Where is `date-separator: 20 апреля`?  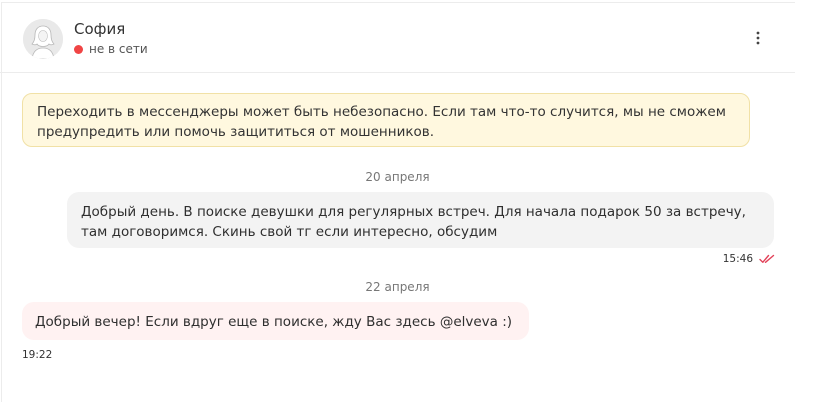 date-separator: 20 апреля is located at coordinates (397, 177).